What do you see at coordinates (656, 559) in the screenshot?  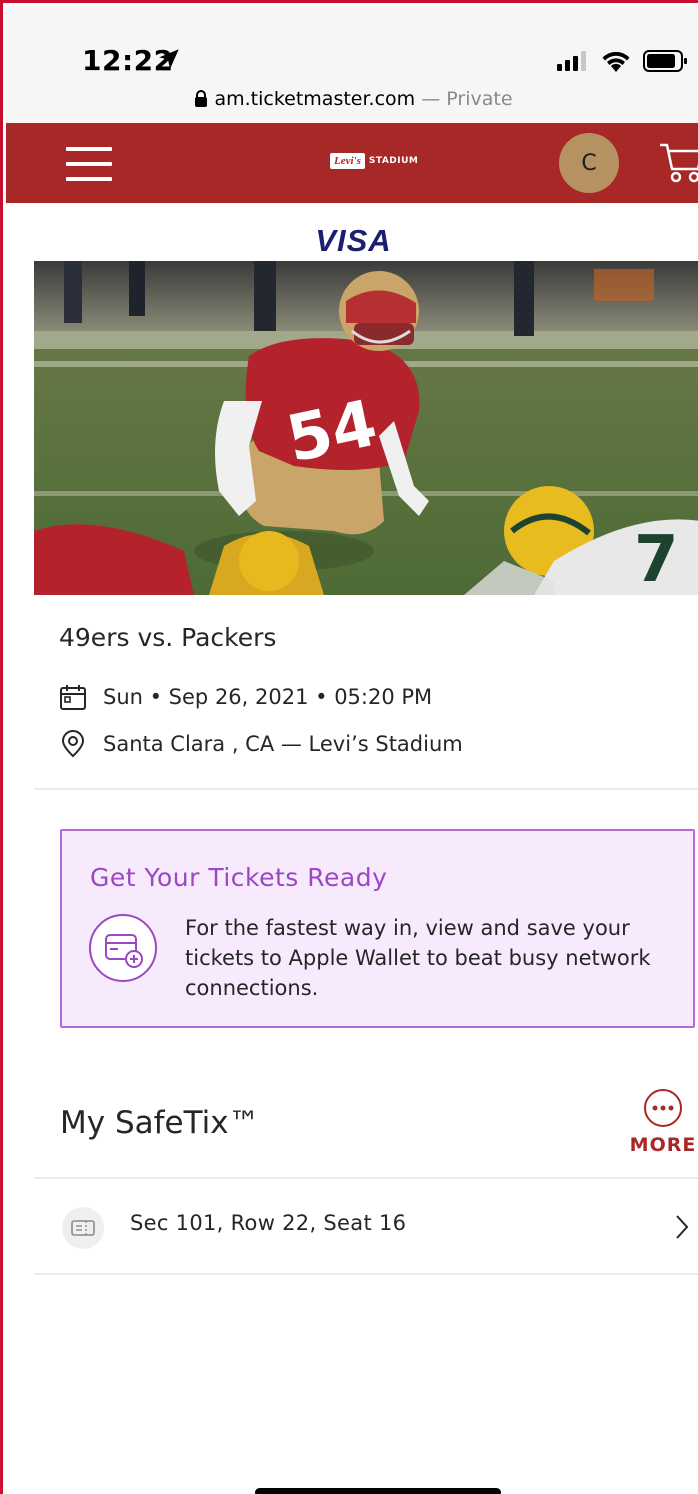 I see `svg-text: 7` at bounding box center [656, 559].